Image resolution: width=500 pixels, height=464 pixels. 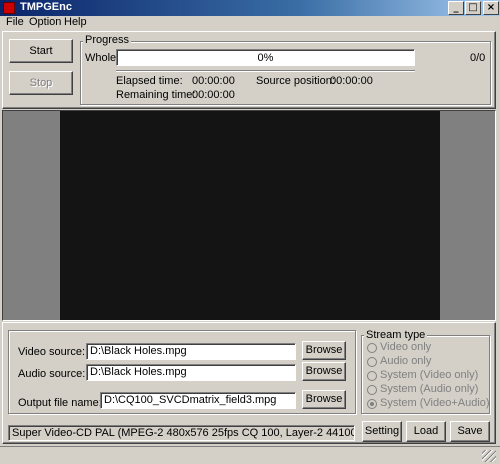 I want to click on radio-system-video-only-label: System (Video only), so click(x=429, y=375).